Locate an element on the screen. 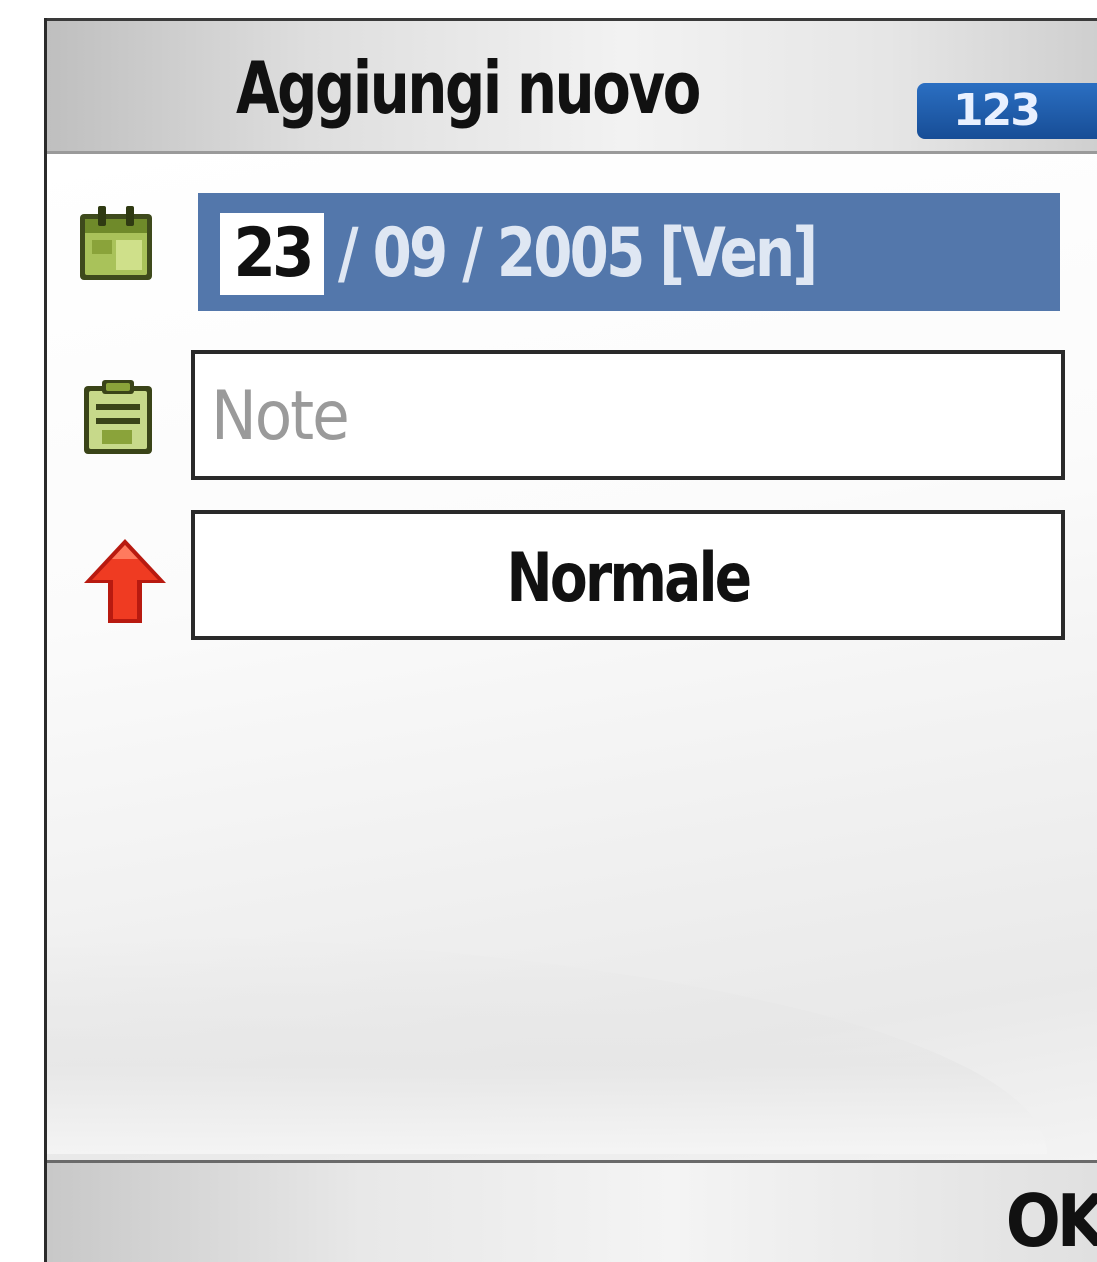 The height and width of the screenshot is (1262, 1097). date-day-segment: 23 is located at coordinates (272, 254).